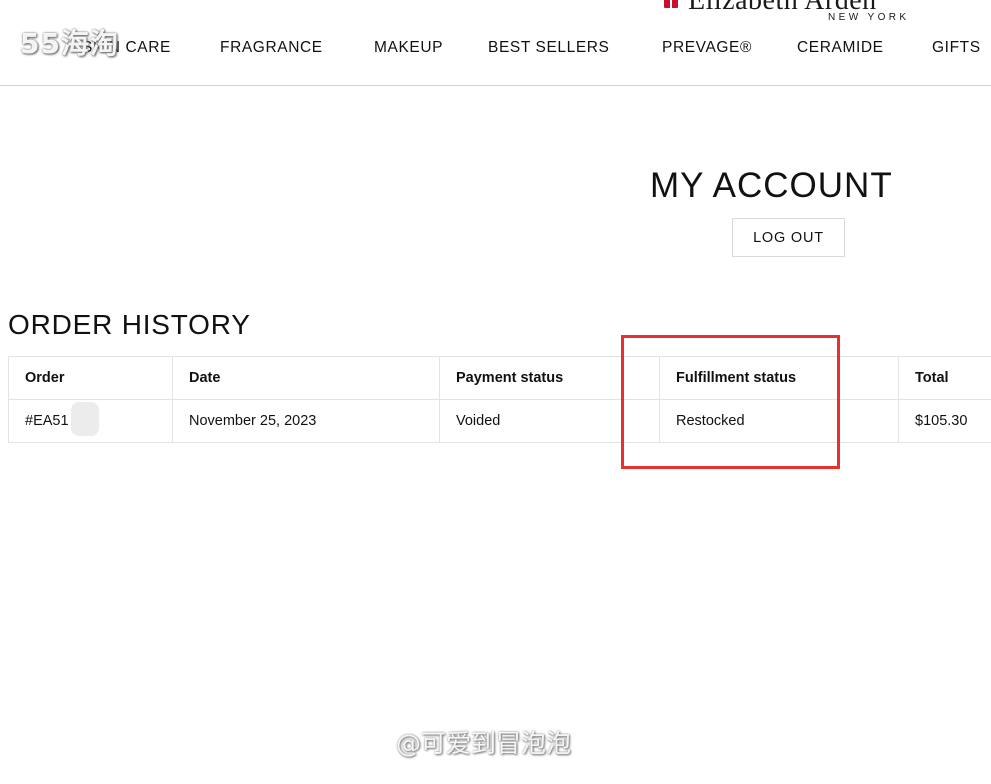 This screenshot has height=784, width=991. I want to click on order-number-cell: #EA51, so click(90, 421).